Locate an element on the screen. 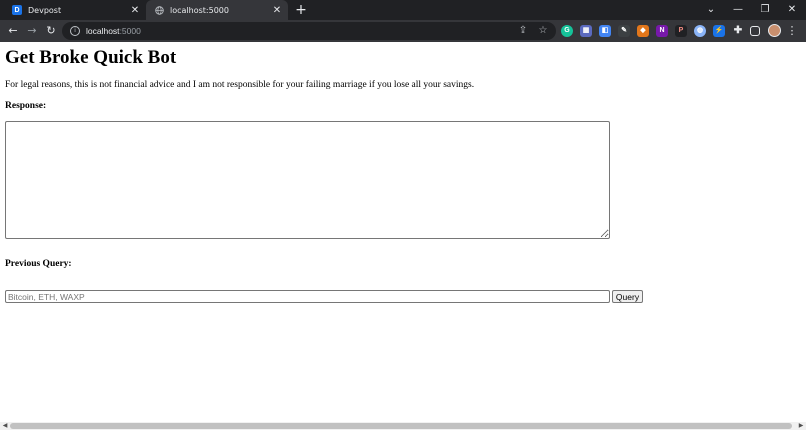 This screenshot has width=806, height=430. tab-search-icon: ⌄ is located at coordinates (711, 10).